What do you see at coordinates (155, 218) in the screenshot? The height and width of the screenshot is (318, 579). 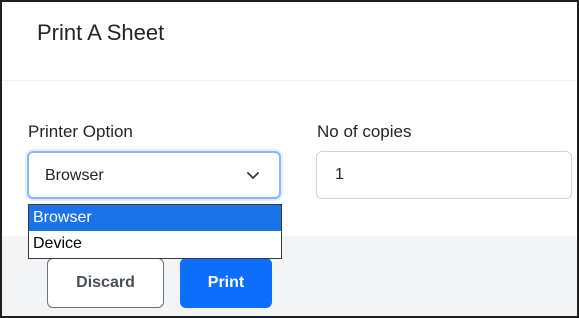 I see `dropdown-option-browser: Browser` at bounding box center [155, 218].